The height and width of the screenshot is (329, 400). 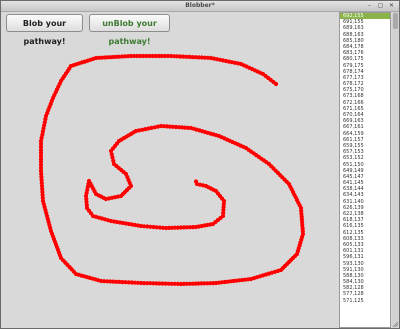 What do you see at coordinates (44, 30) in the screenshot?
I see `blob-pathway-button: Blob your pathway!` at bounding box center [44, 30].